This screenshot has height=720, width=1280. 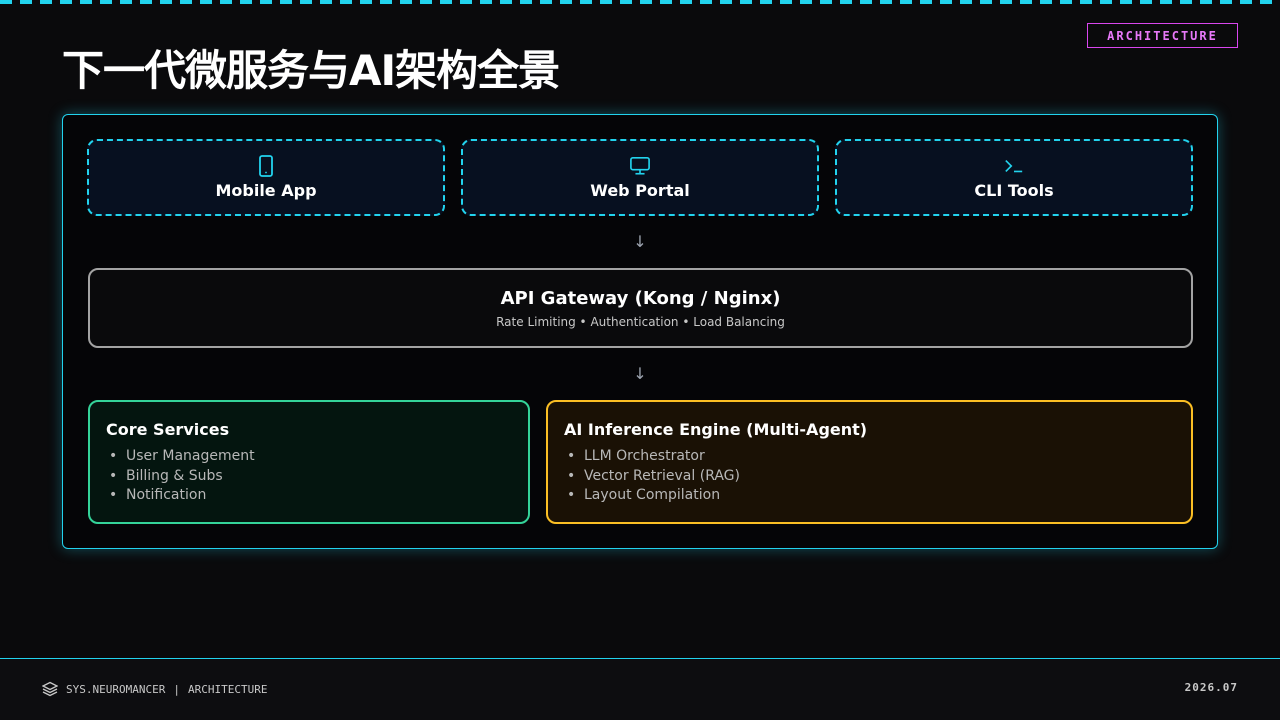 I want to click on page-title: 下一代微服务与AI架构全景, so click(x=311, y=70).